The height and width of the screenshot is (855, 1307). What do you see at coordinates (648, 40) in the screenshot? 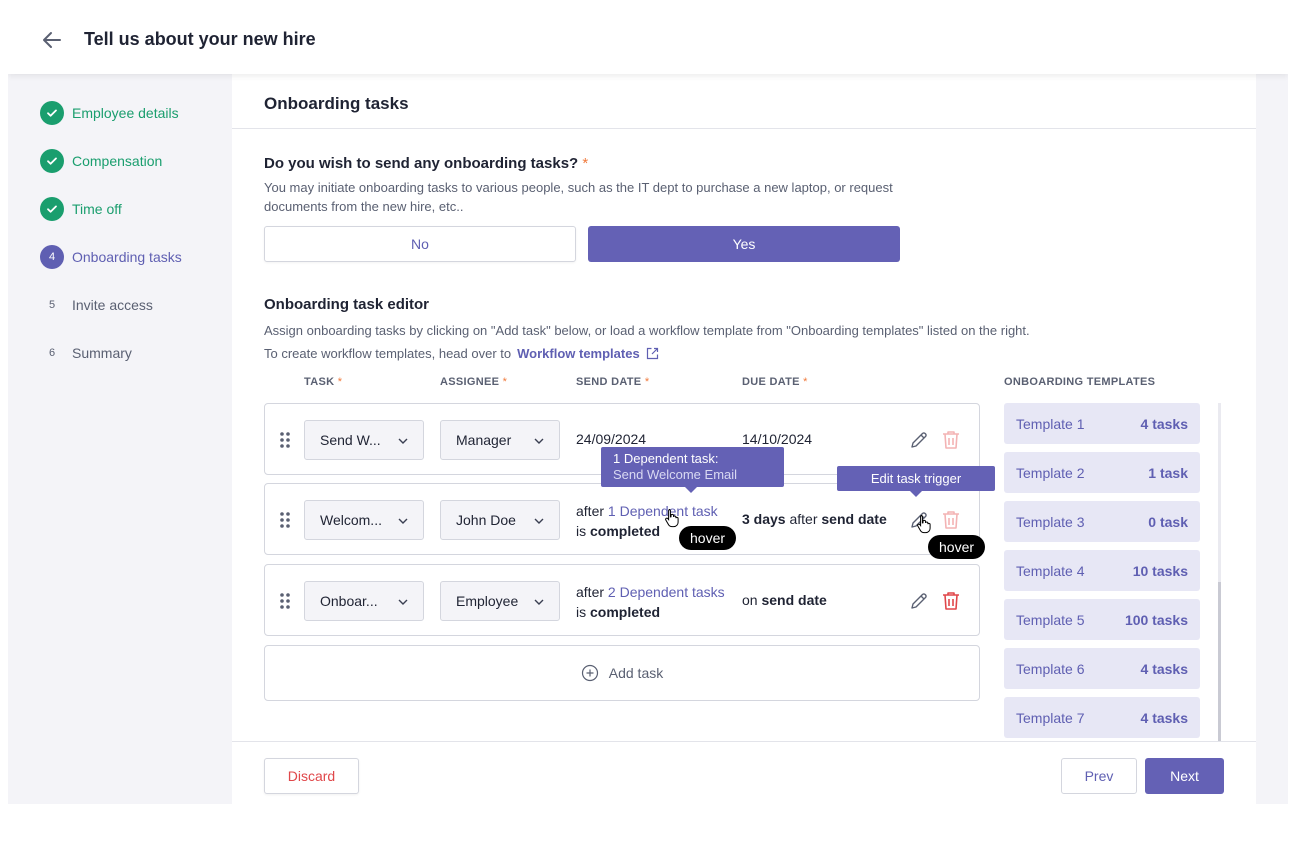
I see `top-bar: Tell us about your new hire` at bounding box center [648, 40].